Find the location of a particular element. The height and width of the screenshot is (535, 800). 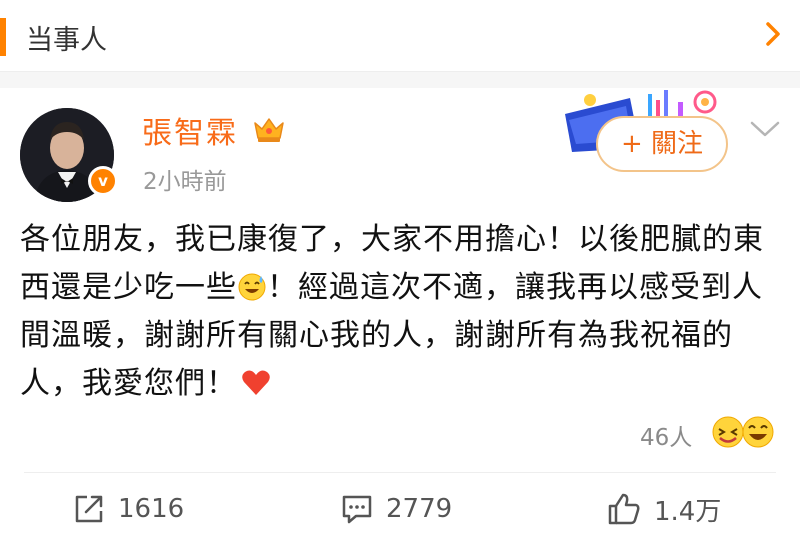

share-count: 1616 is located at coordinates (151, 509).